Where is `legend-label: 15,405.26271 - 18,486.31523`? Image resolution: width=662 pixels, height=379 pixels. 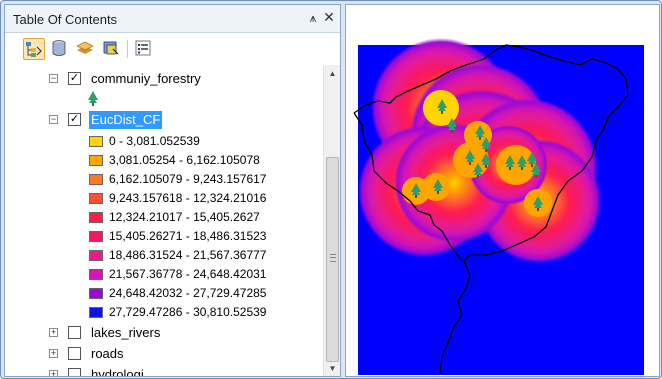
legend-label: 15,405.26271 - 18,486.31523 is located at coordinates (188, 236).